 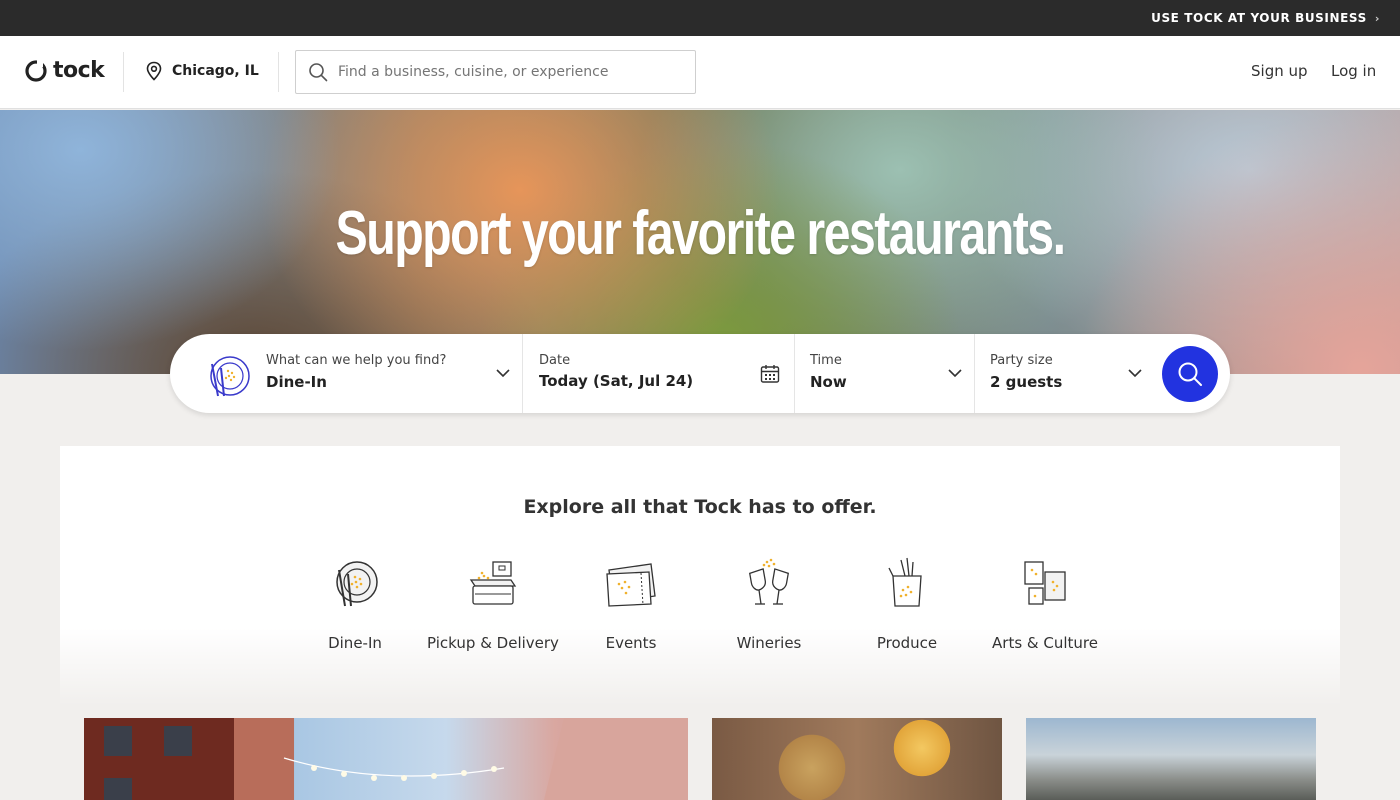 What do you see at coordinates (1045, 643) in the screenshot?
I see `category-label: Arts & Culture` at bounding box center [1045, 643].